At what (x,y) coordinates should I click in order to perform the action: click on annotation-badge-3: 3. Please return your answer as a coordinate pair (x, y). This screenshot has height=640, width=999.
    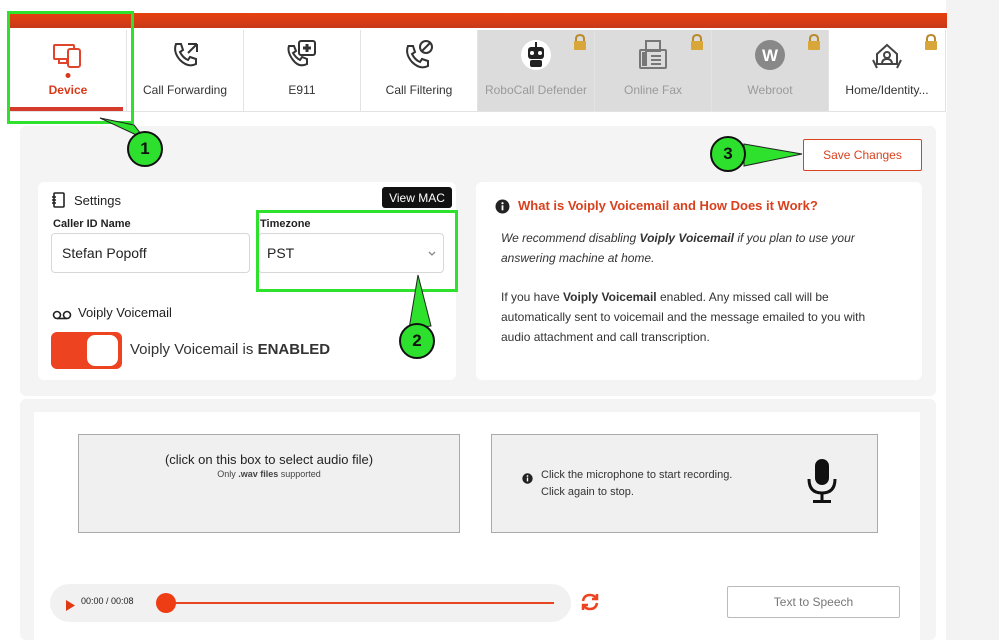
    Looking at the image, I should click on (728, 154).